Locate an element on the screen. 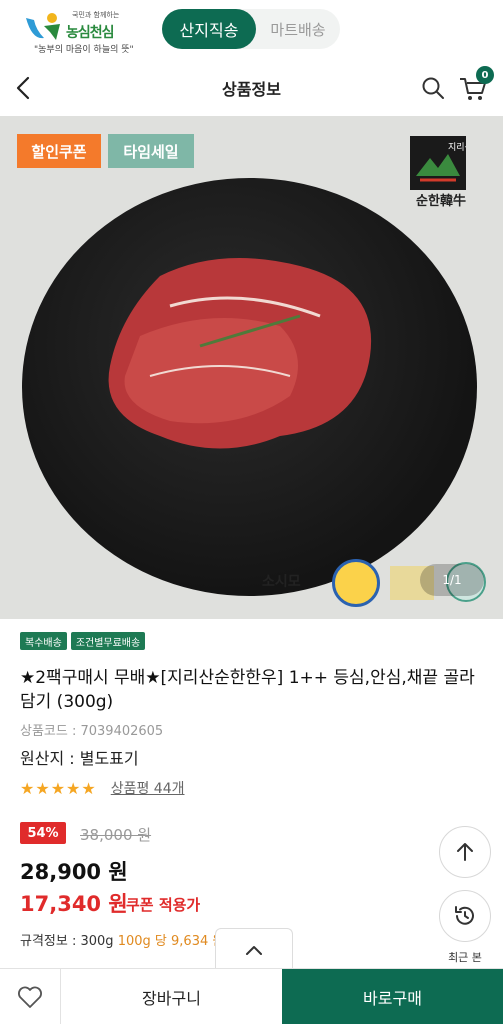 This screenshot has width=503, height=1024. coupon-price-label: 쿠폰 적용가 is located at coordinates (163, 905).